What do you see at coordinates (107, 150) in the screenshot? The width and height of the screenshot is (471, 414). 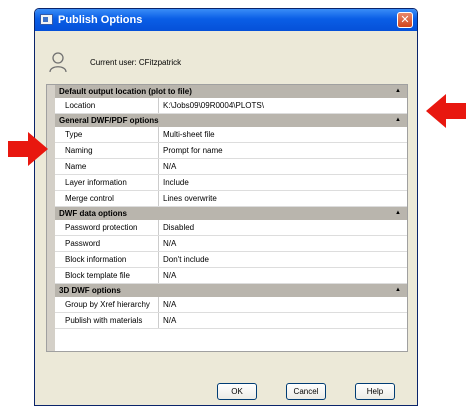 I see `property-name: Naming` at bounding box center [107, 150].